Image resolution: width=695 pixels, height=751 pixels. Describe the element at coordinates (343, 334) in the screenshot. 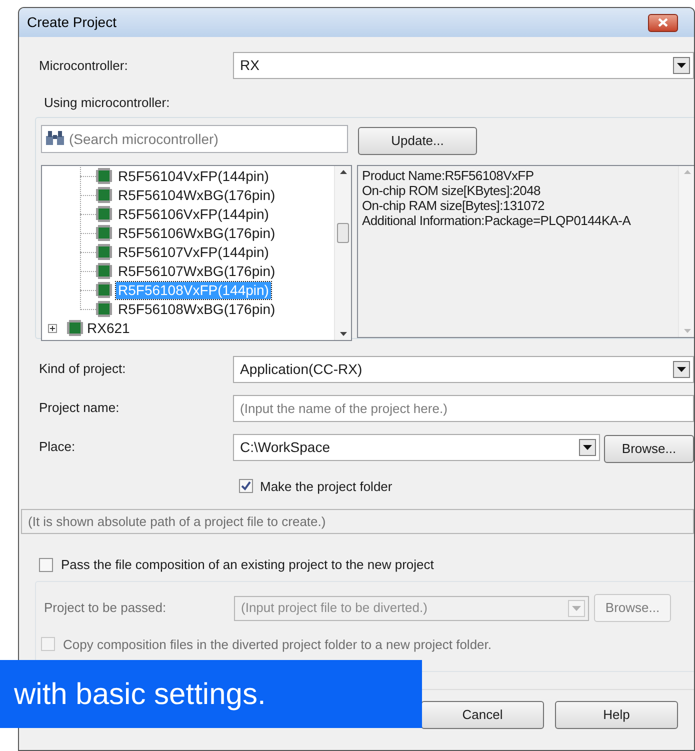

I see `scroll-down-icon` at that location.